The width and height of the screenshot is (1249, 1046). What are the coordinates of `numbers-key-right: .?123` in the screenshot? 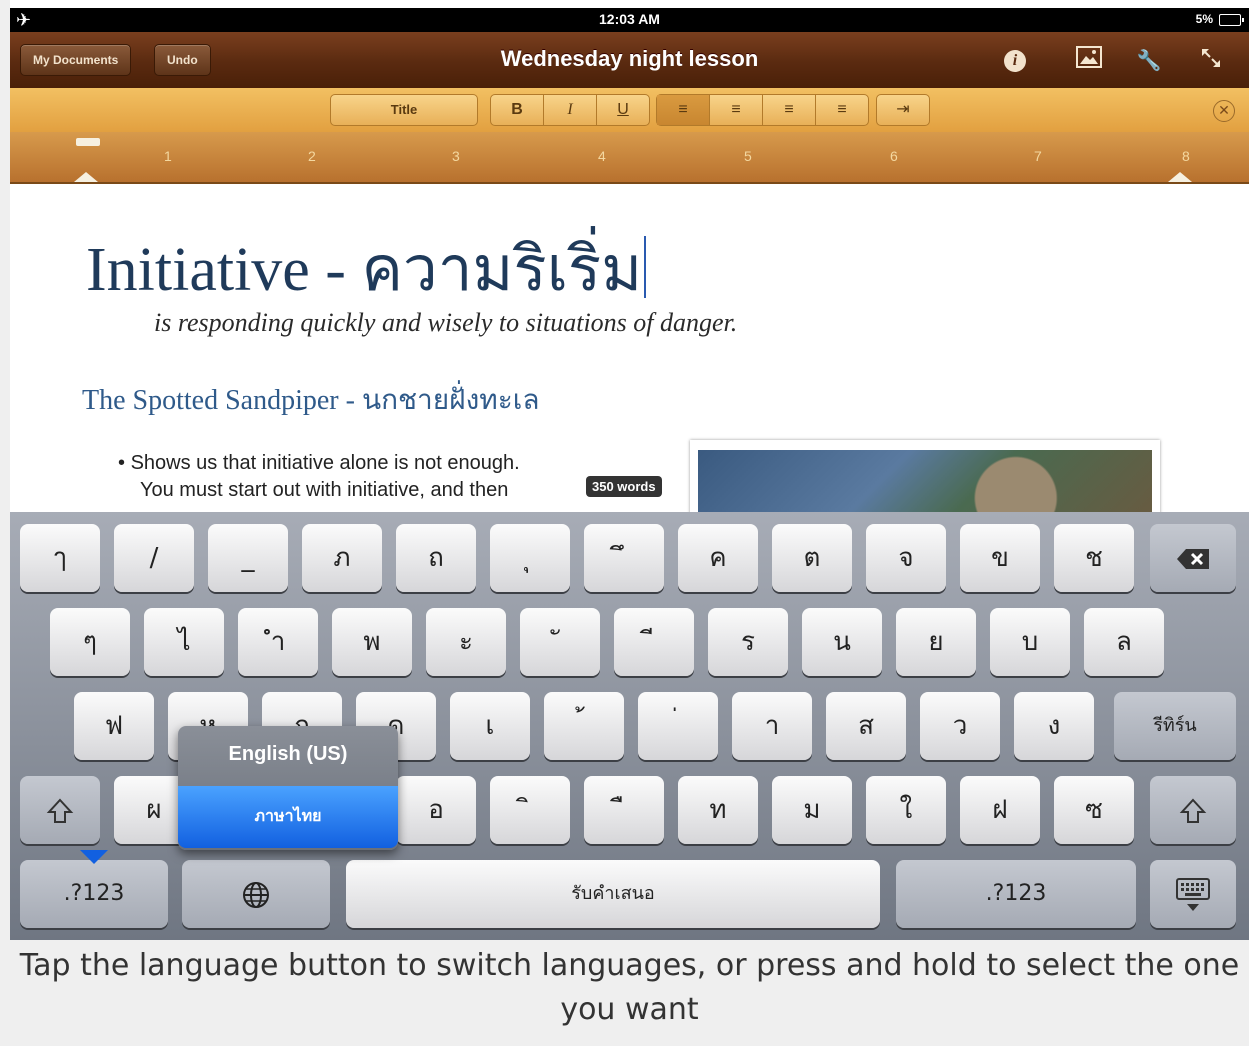 It's located at (1016, 894).